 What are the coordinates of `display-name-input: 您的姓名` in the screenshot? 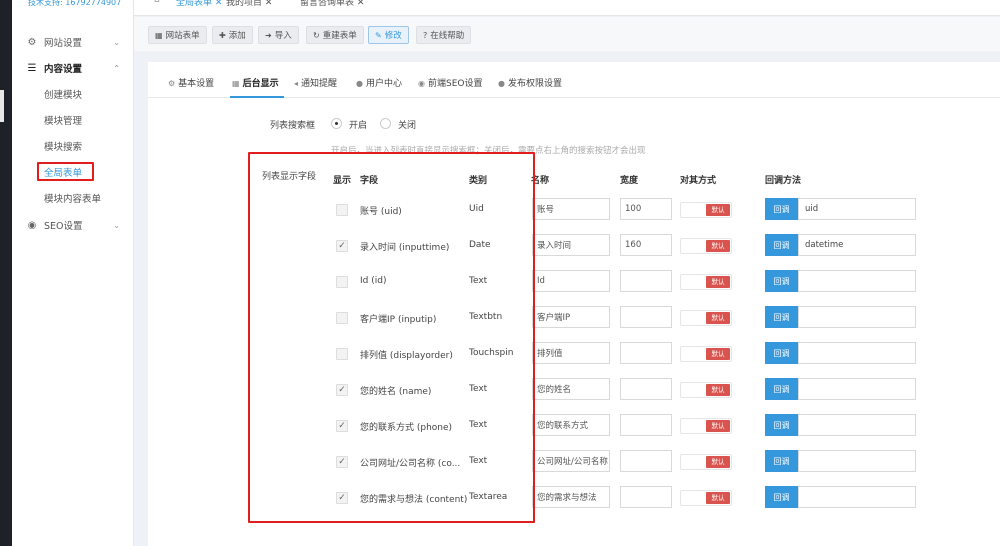 It's located at (571, 389).